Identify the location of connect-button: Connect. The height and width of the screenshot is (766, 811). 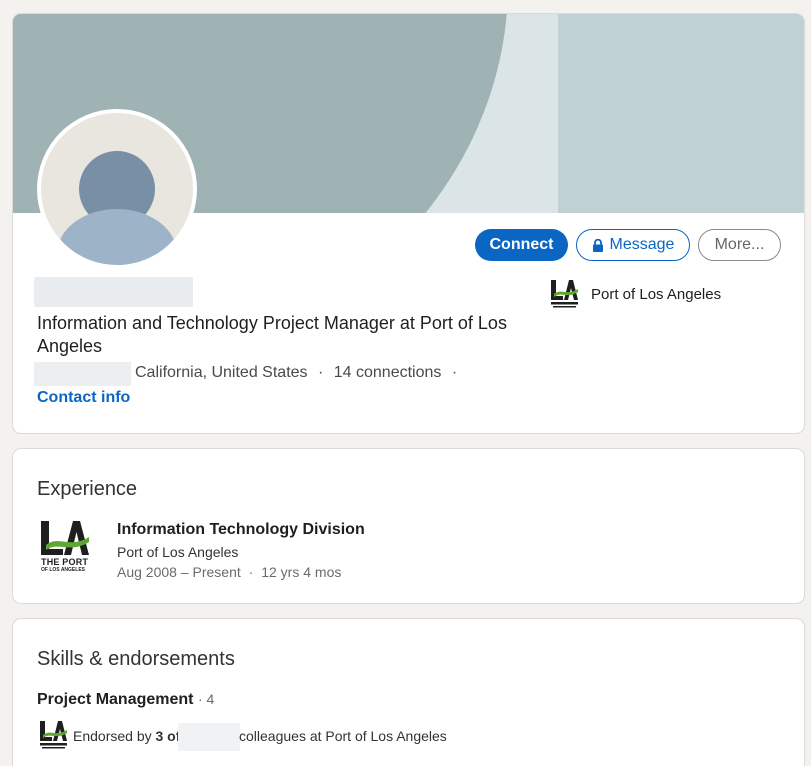
(521, 245).